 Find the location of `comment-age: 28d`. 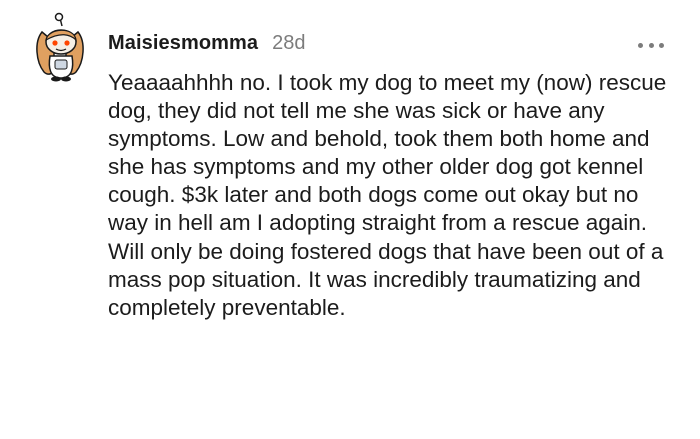

comment-age: 28d is located at coordinates (289, 43).